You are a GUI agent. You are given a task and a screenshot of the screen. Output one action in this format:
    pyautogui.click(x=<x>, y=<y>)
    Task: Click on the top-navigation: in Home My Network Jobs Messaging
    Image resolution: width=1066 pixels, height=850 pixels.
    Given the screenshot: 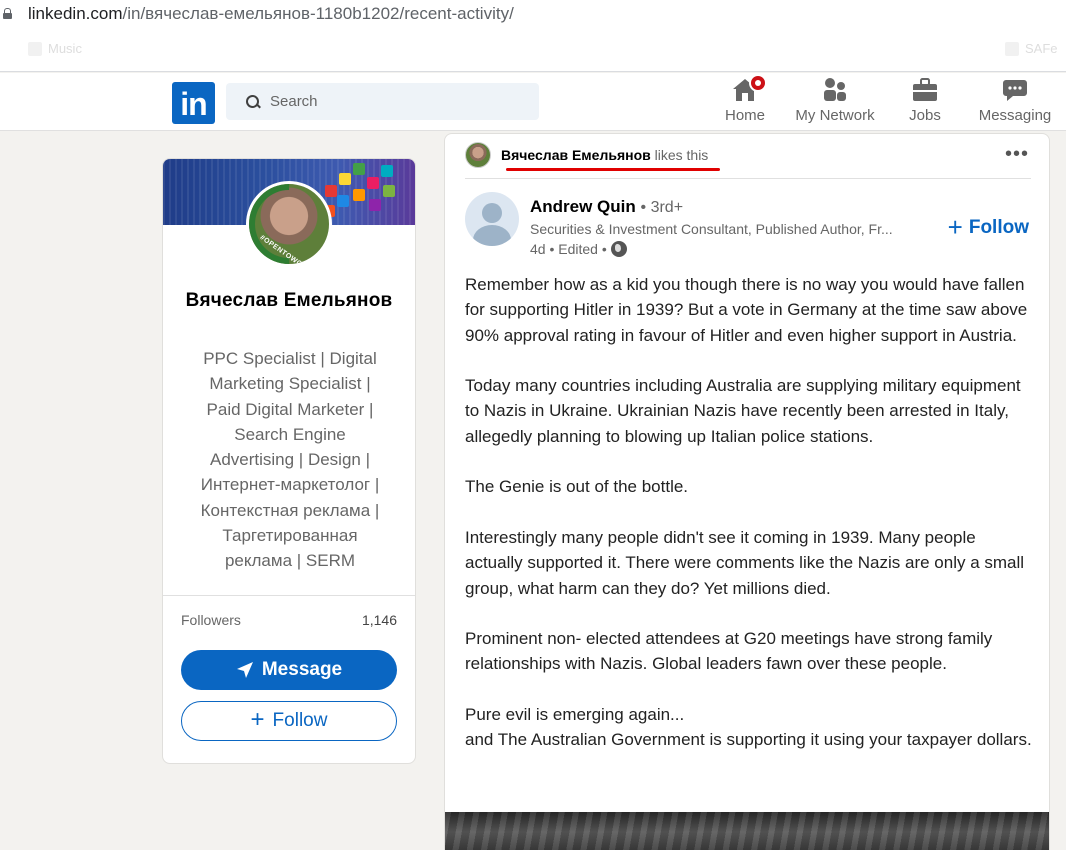 What is the action you would take?
    pyautogui.click(x=533, y=102)
    